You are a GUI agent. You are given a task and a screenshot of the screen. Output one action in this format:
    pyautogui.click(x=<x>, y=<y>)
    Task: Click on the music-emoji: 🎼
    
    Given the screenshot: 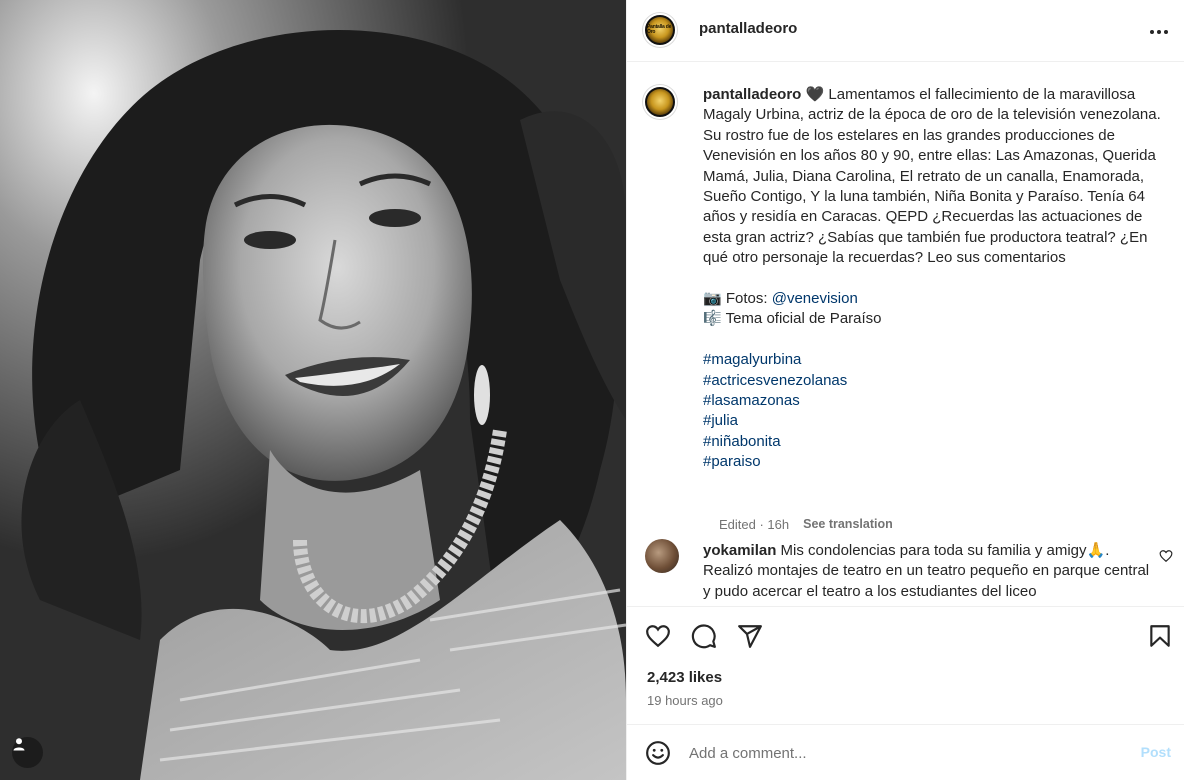 What is the action you would take?
    pyautogui.click(x=712, y=319)
    